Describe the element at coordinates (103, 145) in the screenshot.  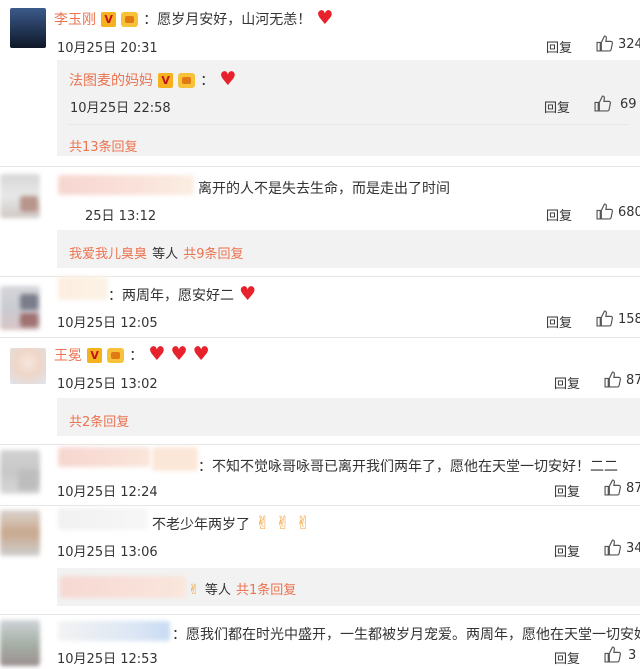
I see `view-replies-link: 共13条回复` at that location.